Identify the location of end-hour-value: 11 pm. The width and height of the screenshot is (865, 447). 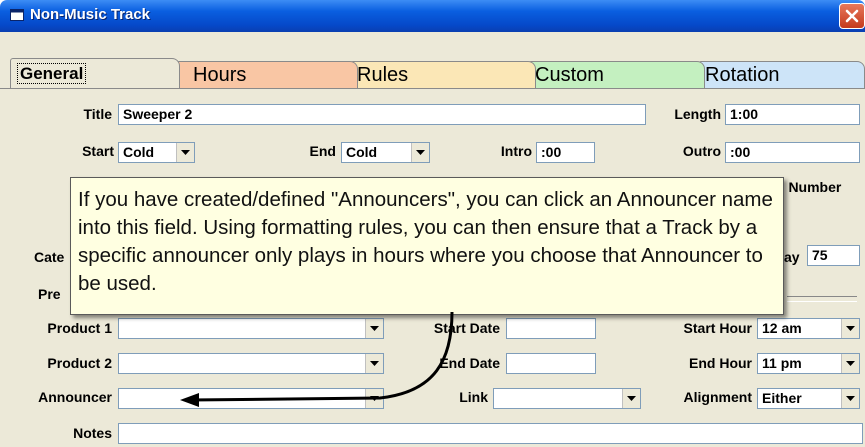
(782, 363).